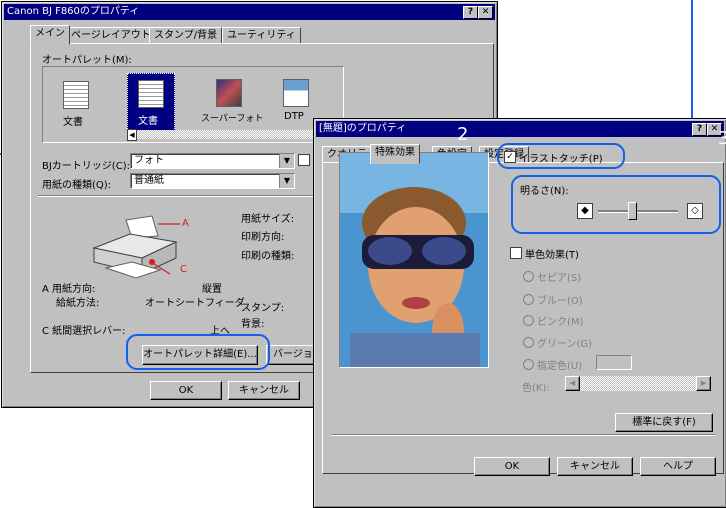 This screenshot has height=508, width=726. I want to click on paper-size-label: 用紙サイズ:, so click(268, 219).